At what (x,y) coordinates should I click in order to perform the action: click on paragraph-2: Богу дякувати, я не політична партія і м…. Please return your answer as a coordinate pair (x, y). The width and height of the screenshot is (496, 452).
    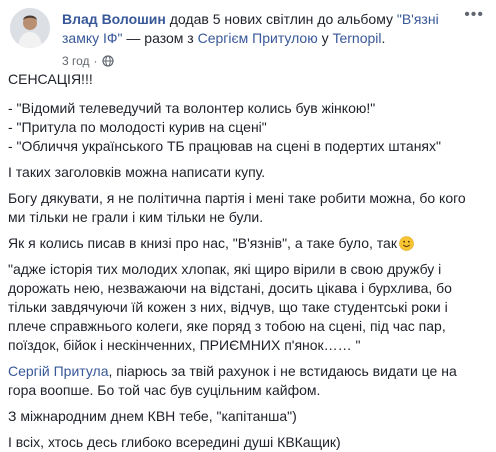
    Looking at the image, I should click on (237, 207).